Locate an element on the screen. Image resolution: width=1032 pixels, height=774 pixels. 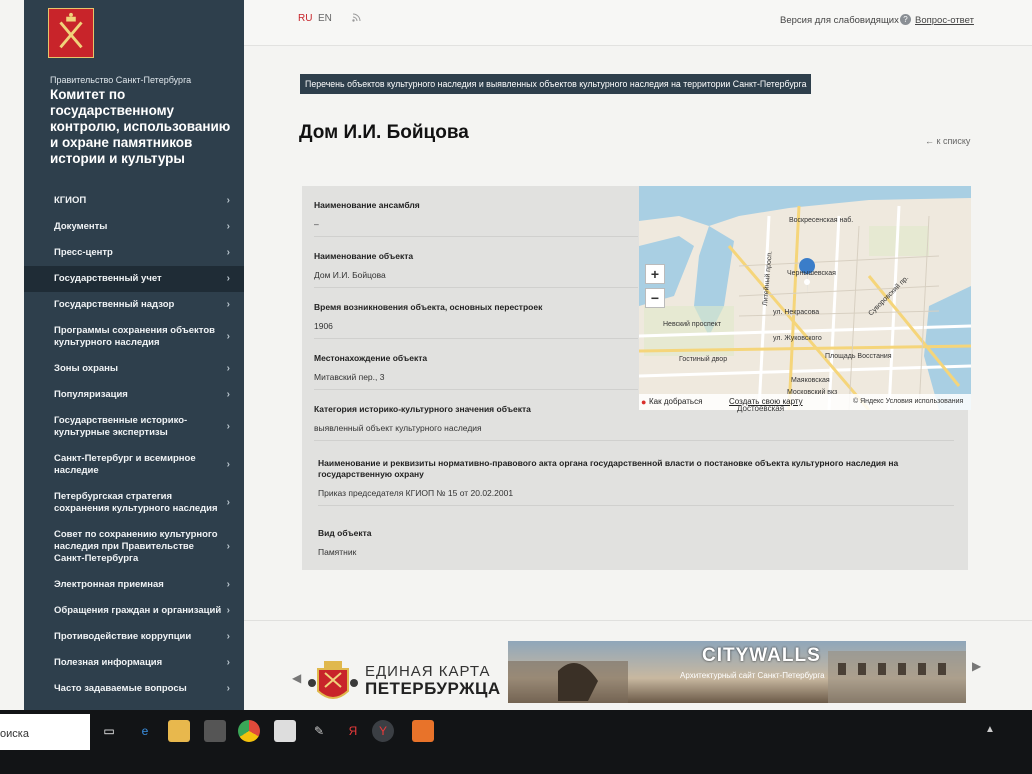
windows-taskbar: оиска ▭ e ✎ Я Y ▲ is located at coordinates (516, 742).